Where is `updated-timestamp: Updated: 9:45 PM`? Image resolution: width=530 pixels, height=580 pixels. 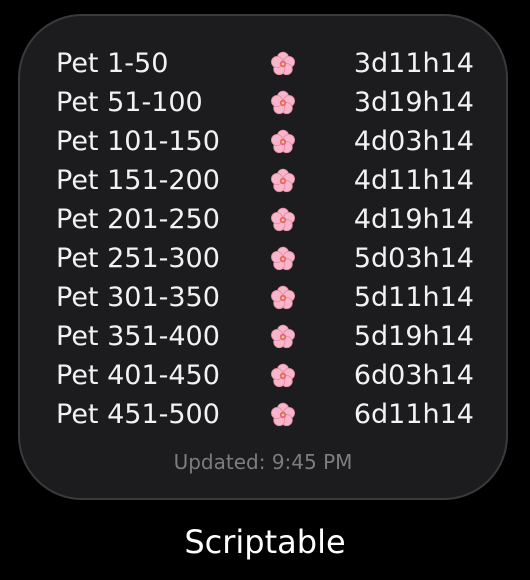
updated-timestamp: Updated: 9:45 PM is located at coordinates (263, 462).